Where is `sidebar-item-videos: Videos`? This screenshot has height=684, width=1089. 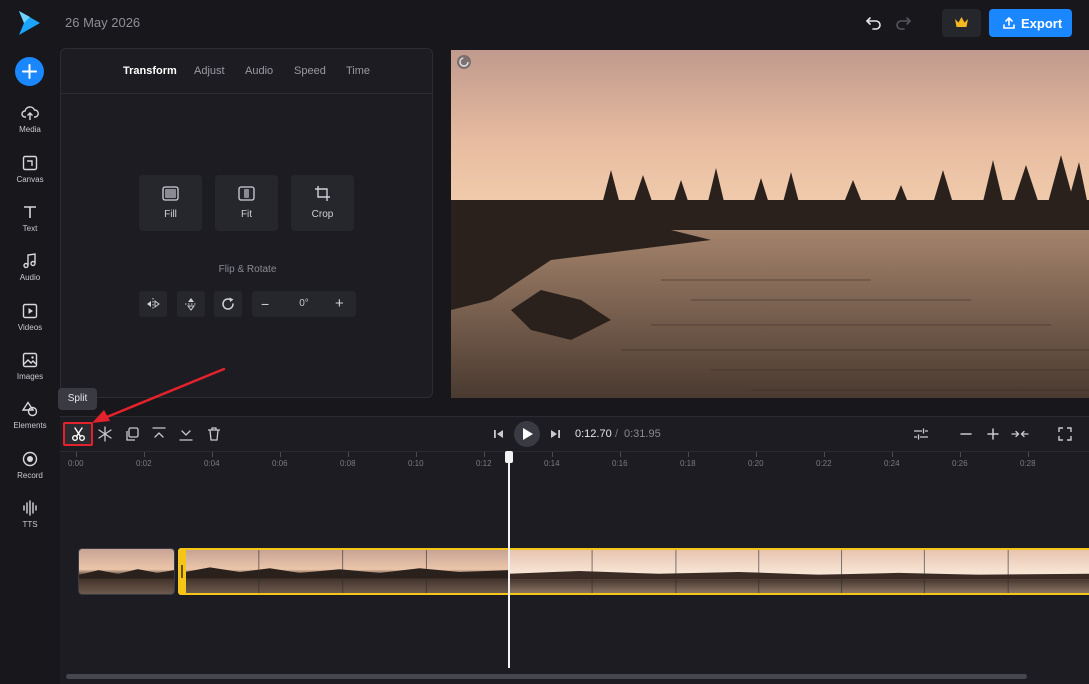 sidebar-item-videos: Videos is located at coordinates (30, 325).